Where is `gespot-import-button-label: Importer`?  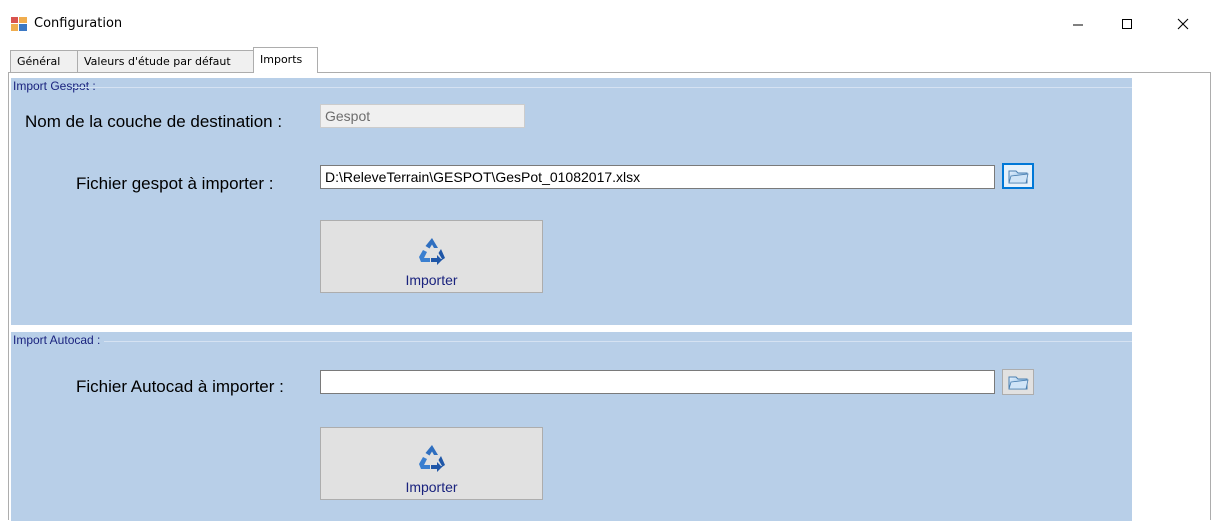 gespot-import-button-label: Importer is located at coordinates (431, 280).